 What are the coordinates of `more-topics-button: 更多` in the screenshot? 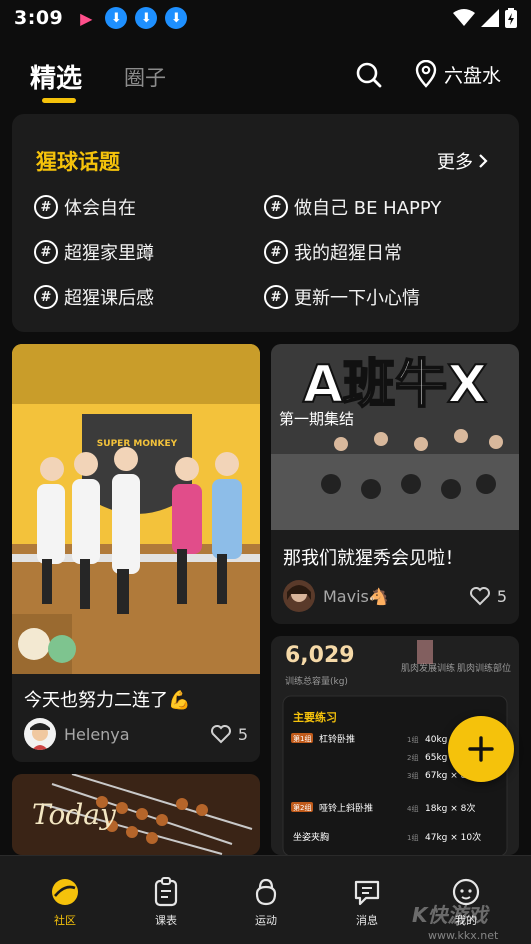 It's located at (463, 161).